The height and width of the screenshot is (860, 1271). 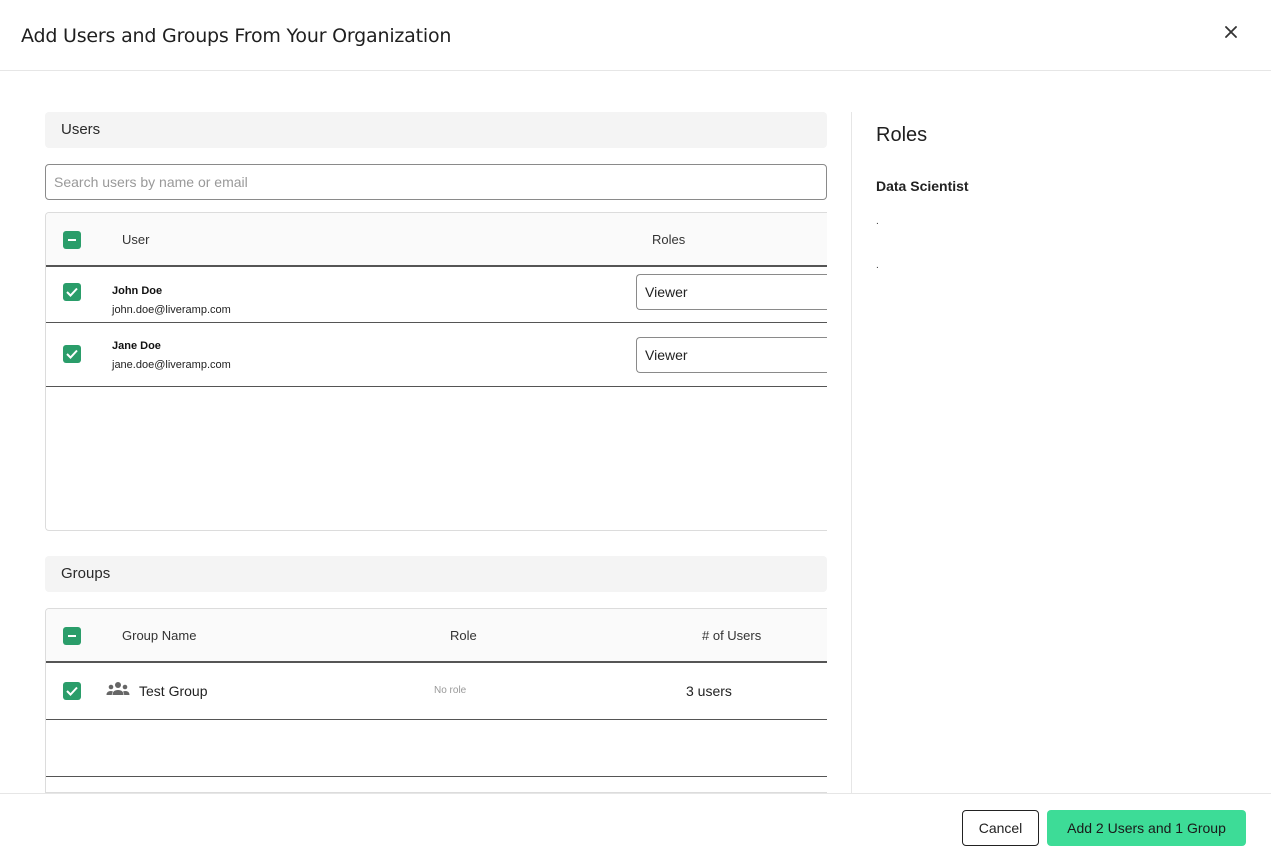 I want to click on group-user-count: 3 users, so click(x=709, y=691).